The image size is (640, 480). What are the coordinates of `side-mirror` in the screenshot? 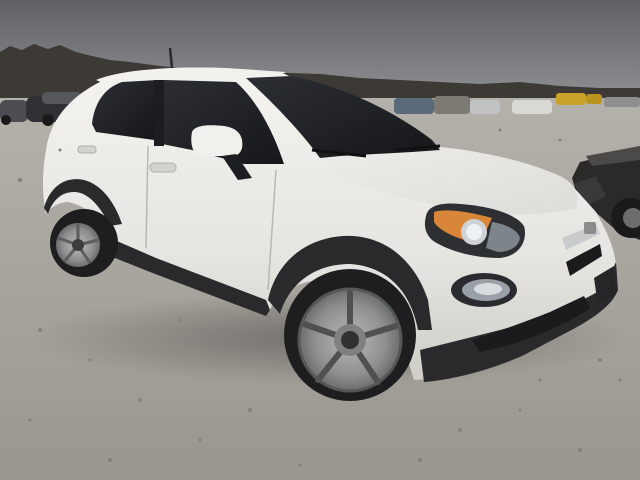 It's located at (217, 141).